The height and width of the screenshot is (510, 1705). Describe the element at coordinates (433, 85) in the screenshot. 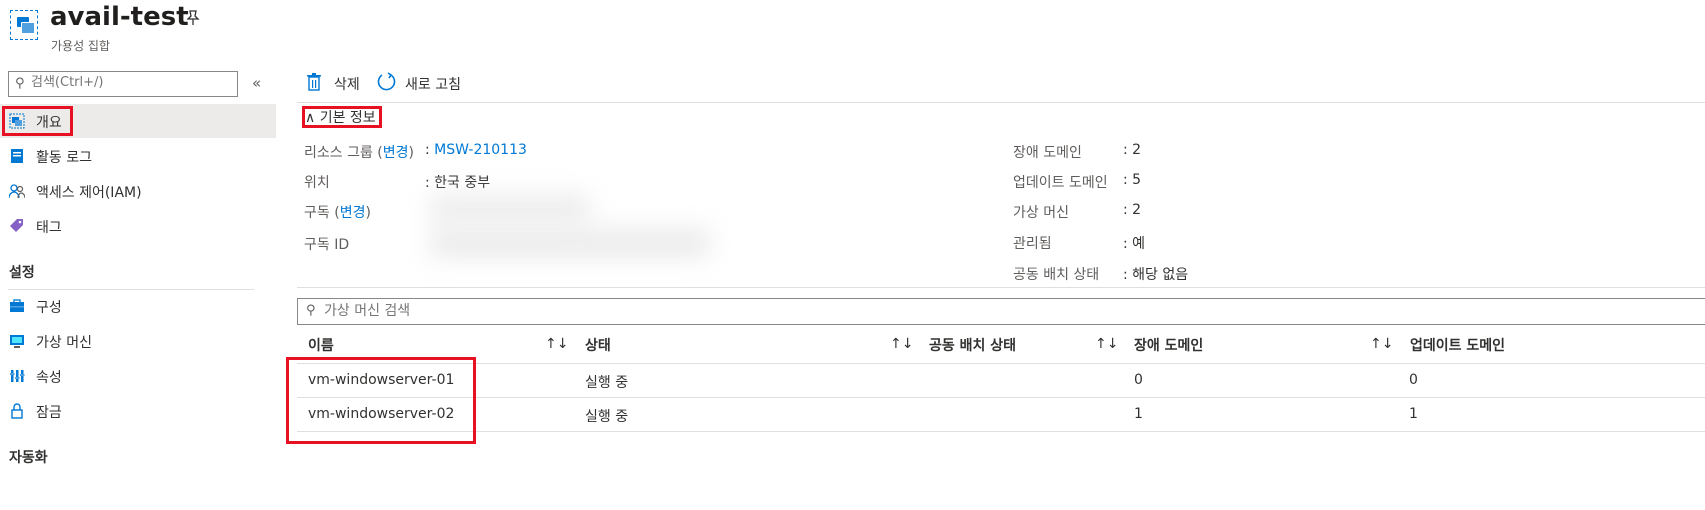

I see `refresh-label: 새로 고침` at that location.